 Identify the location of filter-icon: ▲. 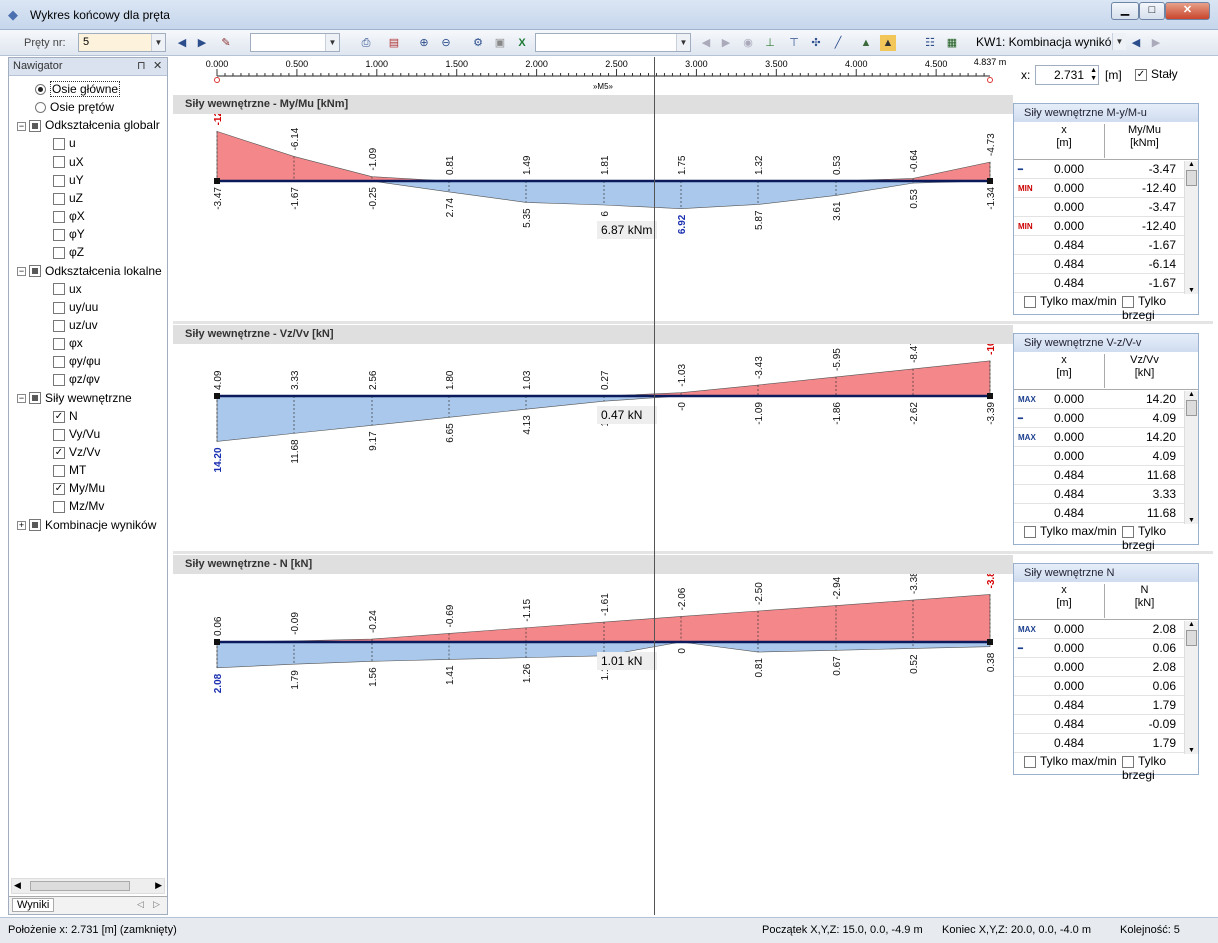
(866, 43).